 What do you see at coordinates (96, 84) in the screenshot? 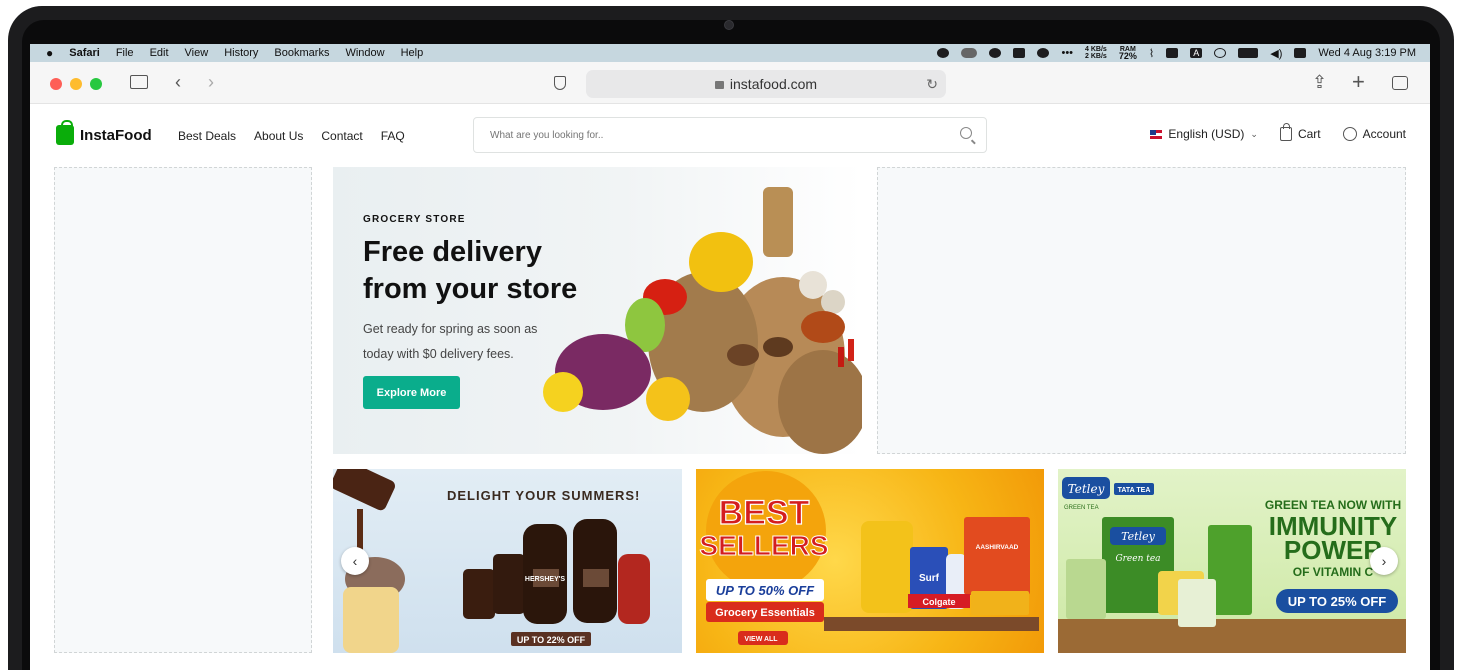
I see `zoom-window-button` at bounding box center [96, 84].